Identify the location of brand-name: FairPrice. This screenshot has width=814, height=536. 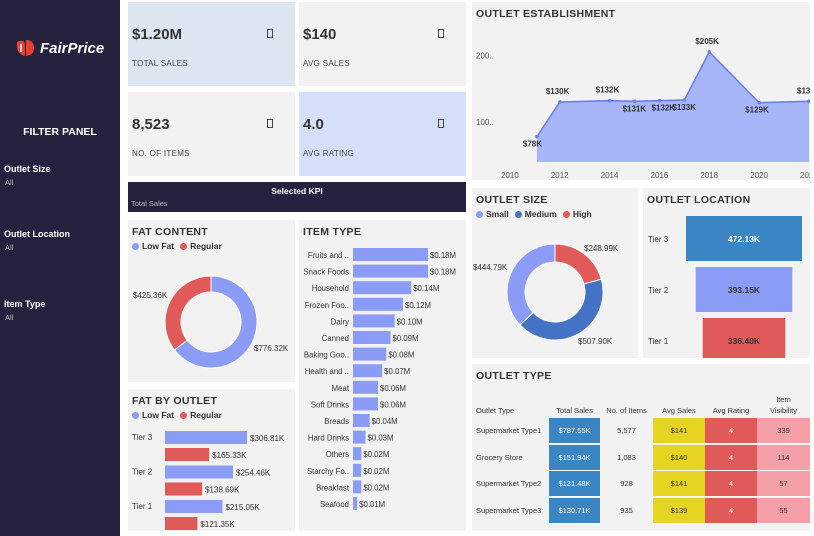
(72, 48).